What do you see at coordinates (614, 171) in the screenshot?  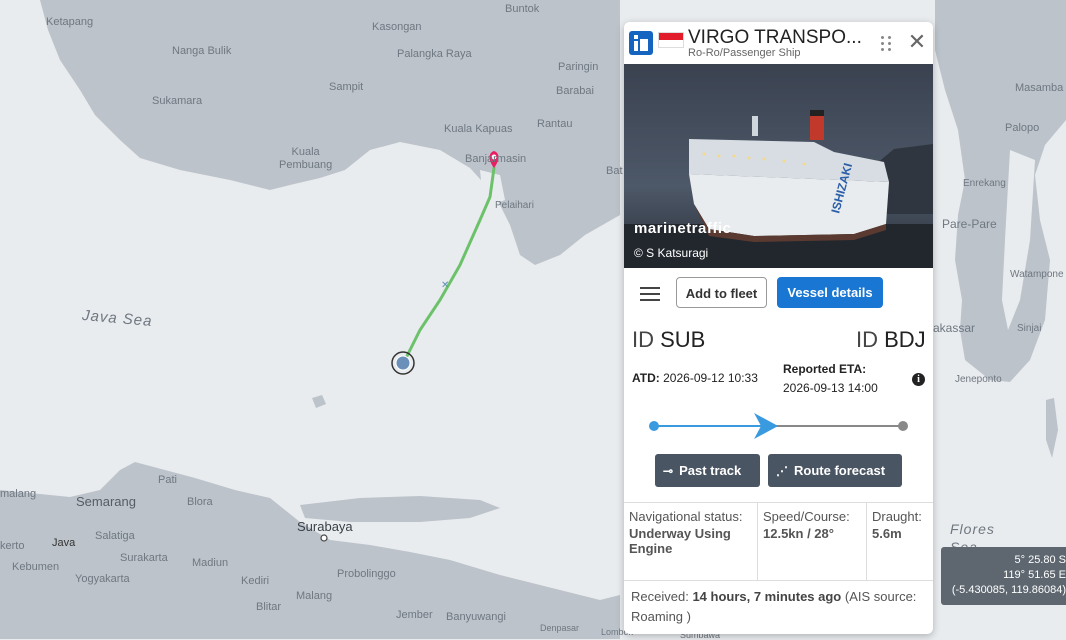 I see `place-bat: Bat` at bounding box center [614, 171].